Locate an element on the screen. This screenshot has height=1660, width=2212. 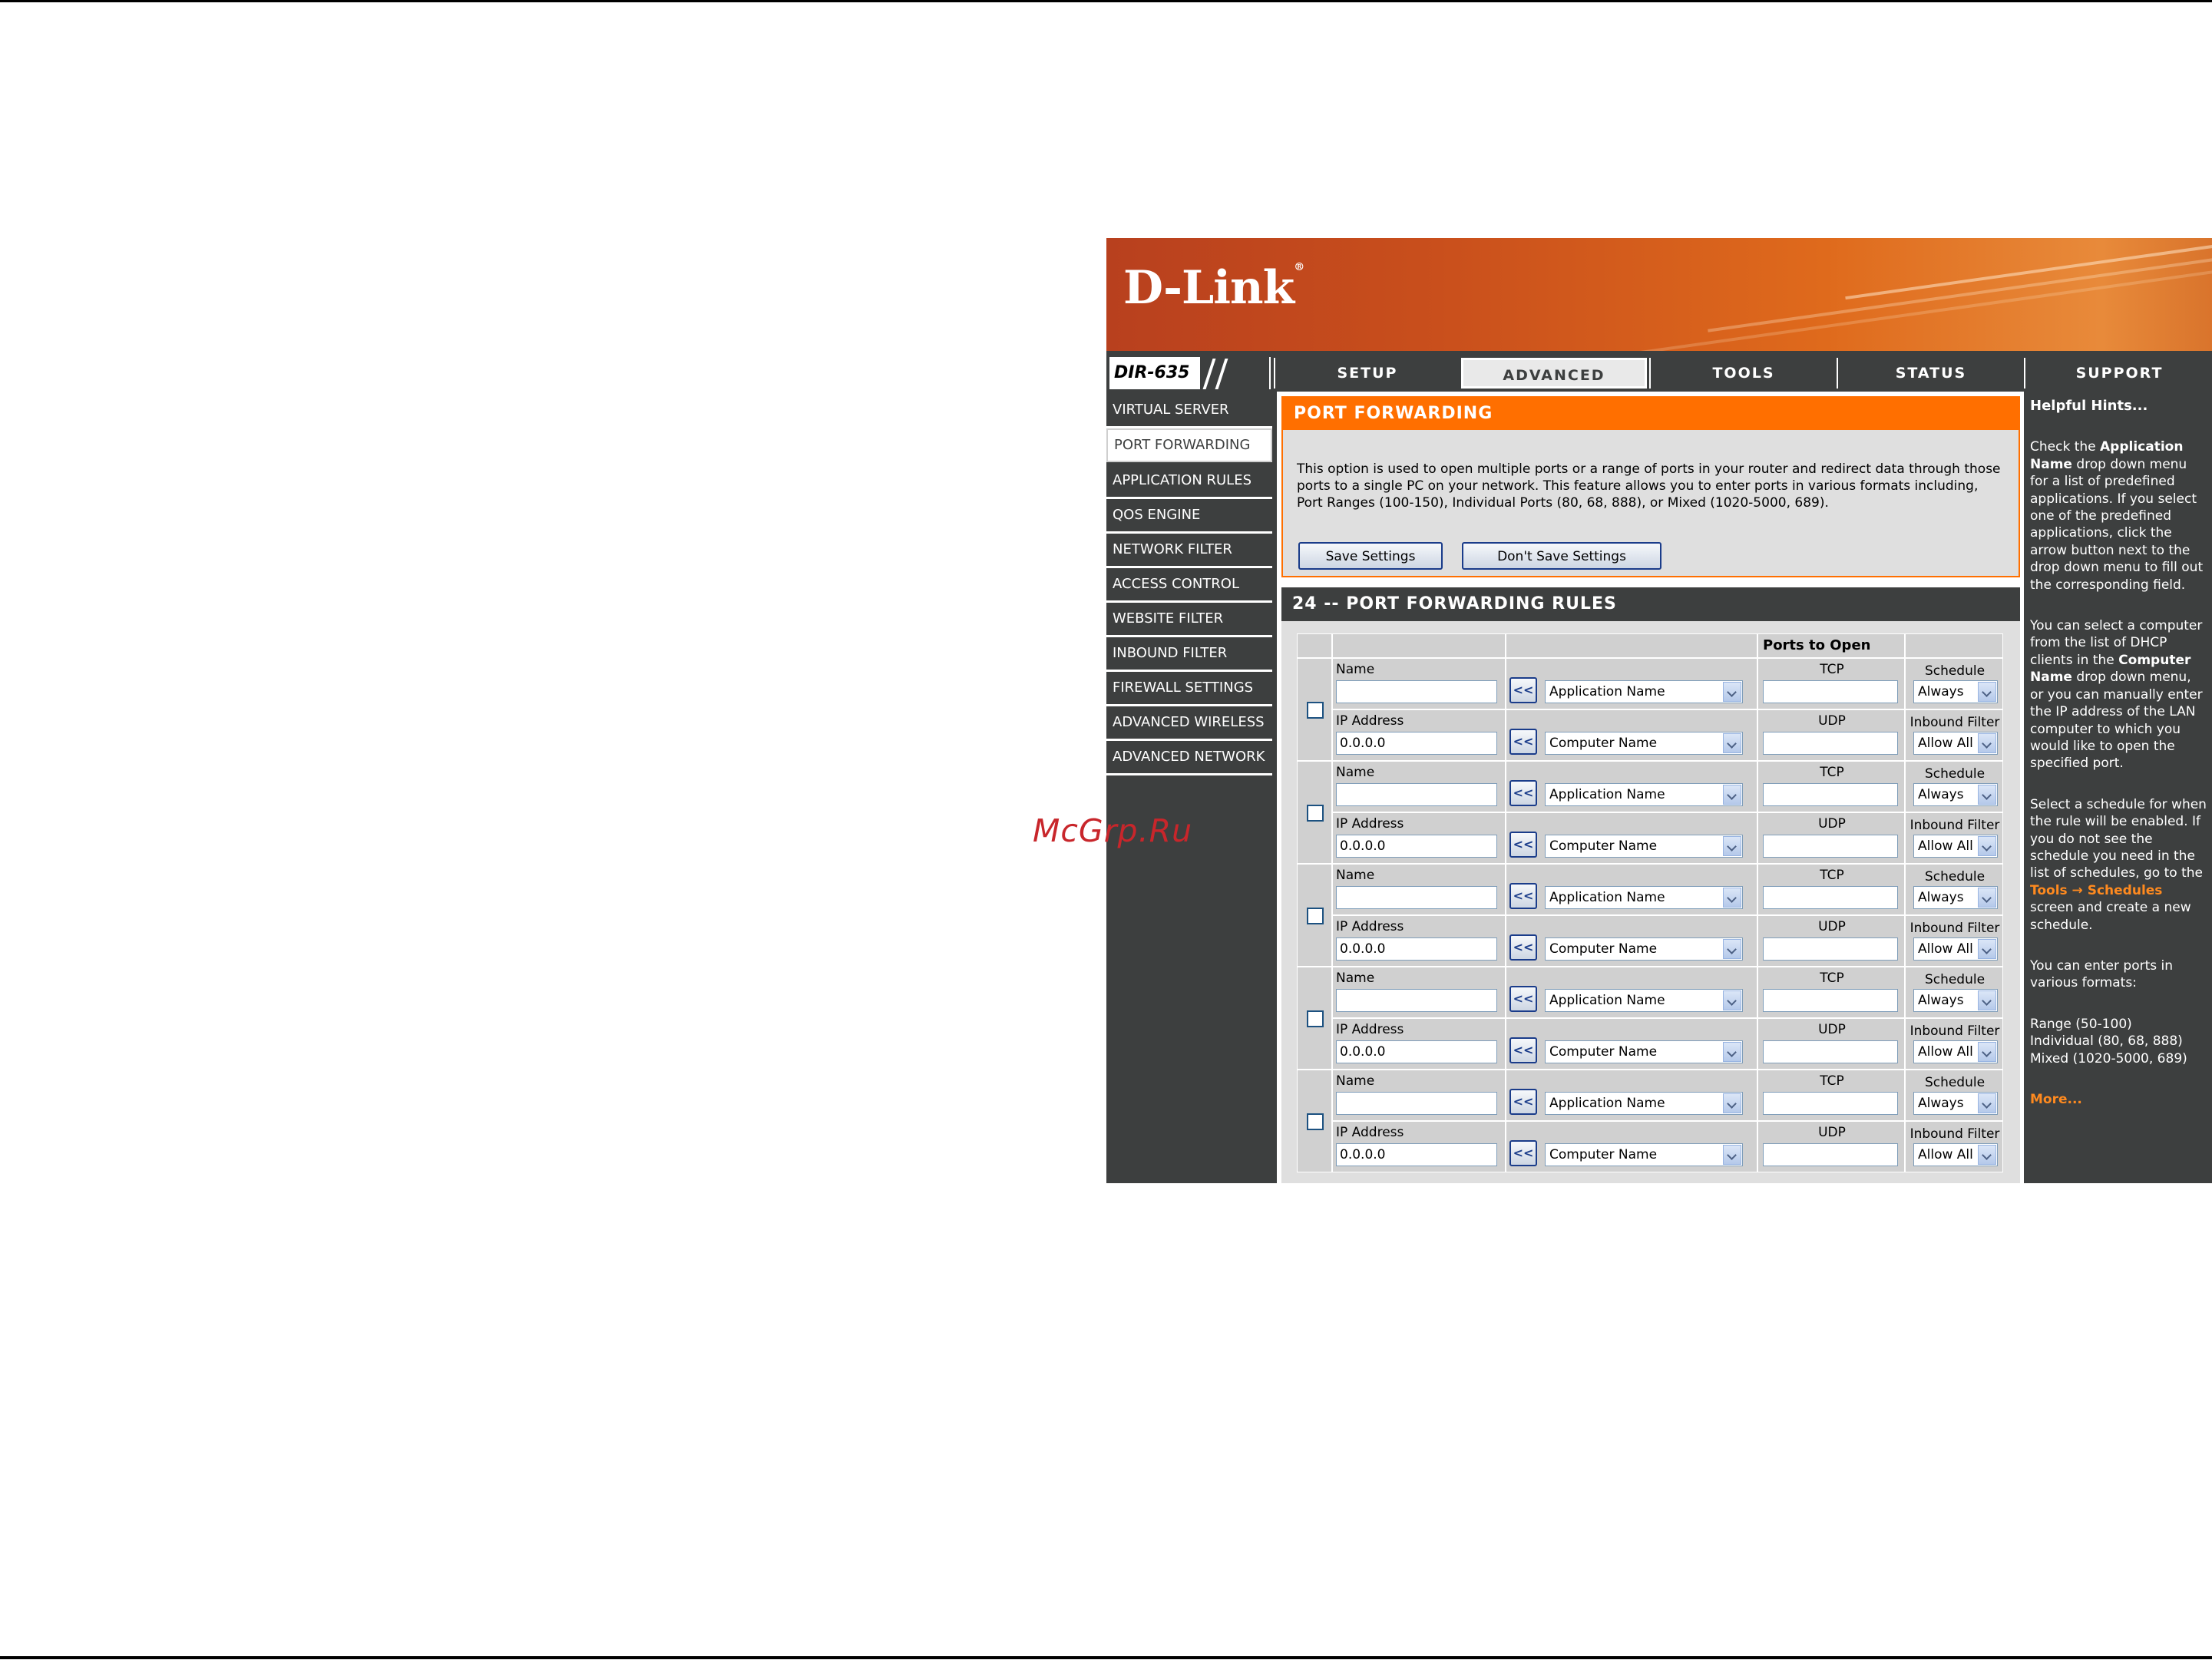
sidebar-item-application-rules: APPLICATION RULES is located at coordinates (1189, 482).